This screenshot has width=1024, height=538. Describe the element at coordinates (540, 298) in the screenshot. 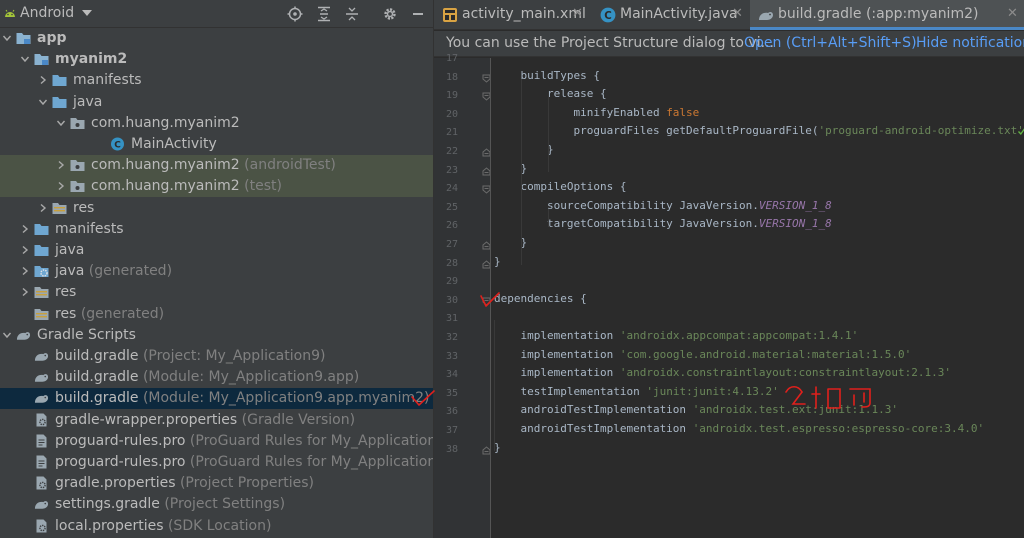

I see `code-line: dependencies {` at that location.